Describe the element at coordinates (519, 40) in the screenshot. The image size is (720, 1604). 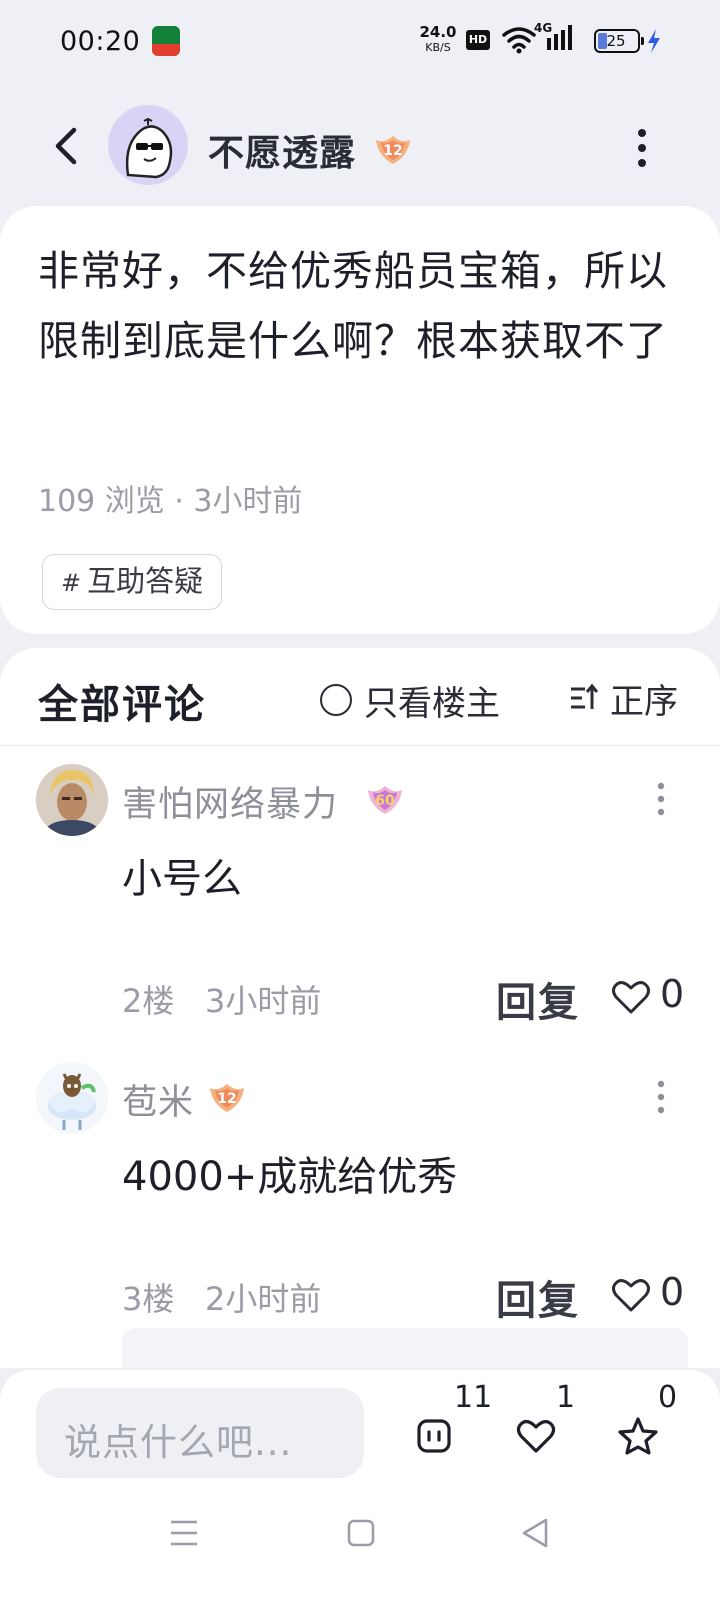
I see `wifi-icon` at that location.